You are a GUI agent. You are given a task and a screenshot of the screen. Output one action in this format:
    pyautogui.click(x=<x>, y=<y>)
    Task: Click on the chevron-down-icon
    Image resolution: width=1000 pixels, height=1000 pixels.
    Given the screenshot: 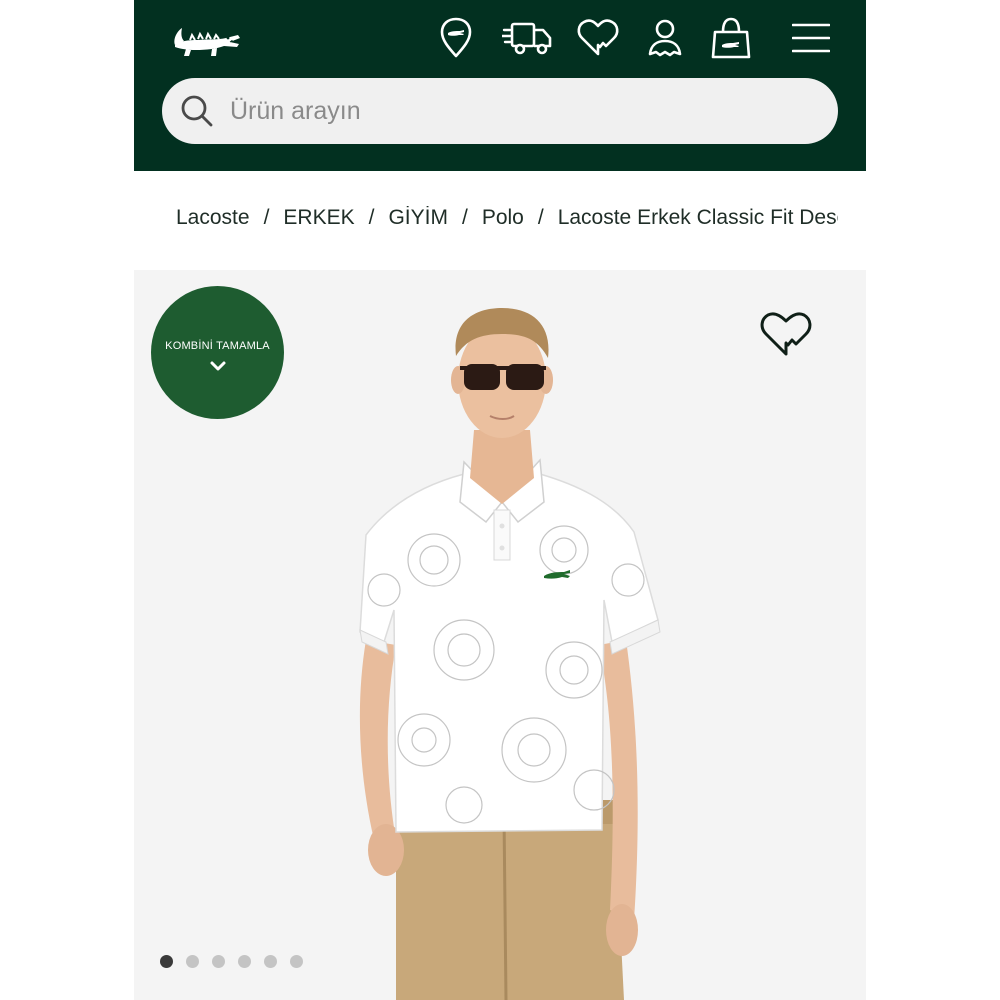 What is the action you would take?
    pyautogui.click(x=217, y=365)
    